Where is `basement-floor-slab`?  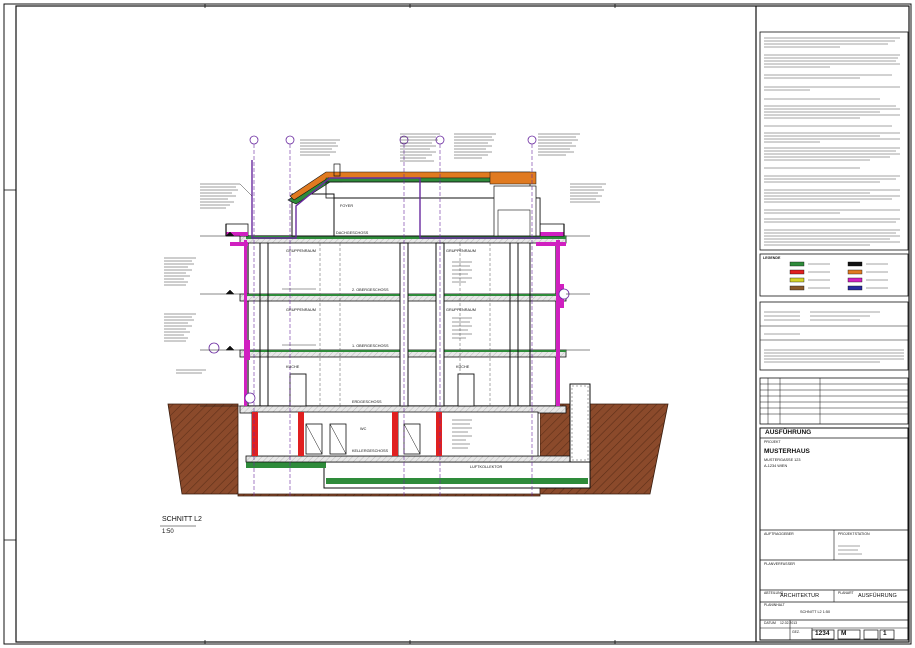
basement-floor-slab is located at coordinates (418, 459).